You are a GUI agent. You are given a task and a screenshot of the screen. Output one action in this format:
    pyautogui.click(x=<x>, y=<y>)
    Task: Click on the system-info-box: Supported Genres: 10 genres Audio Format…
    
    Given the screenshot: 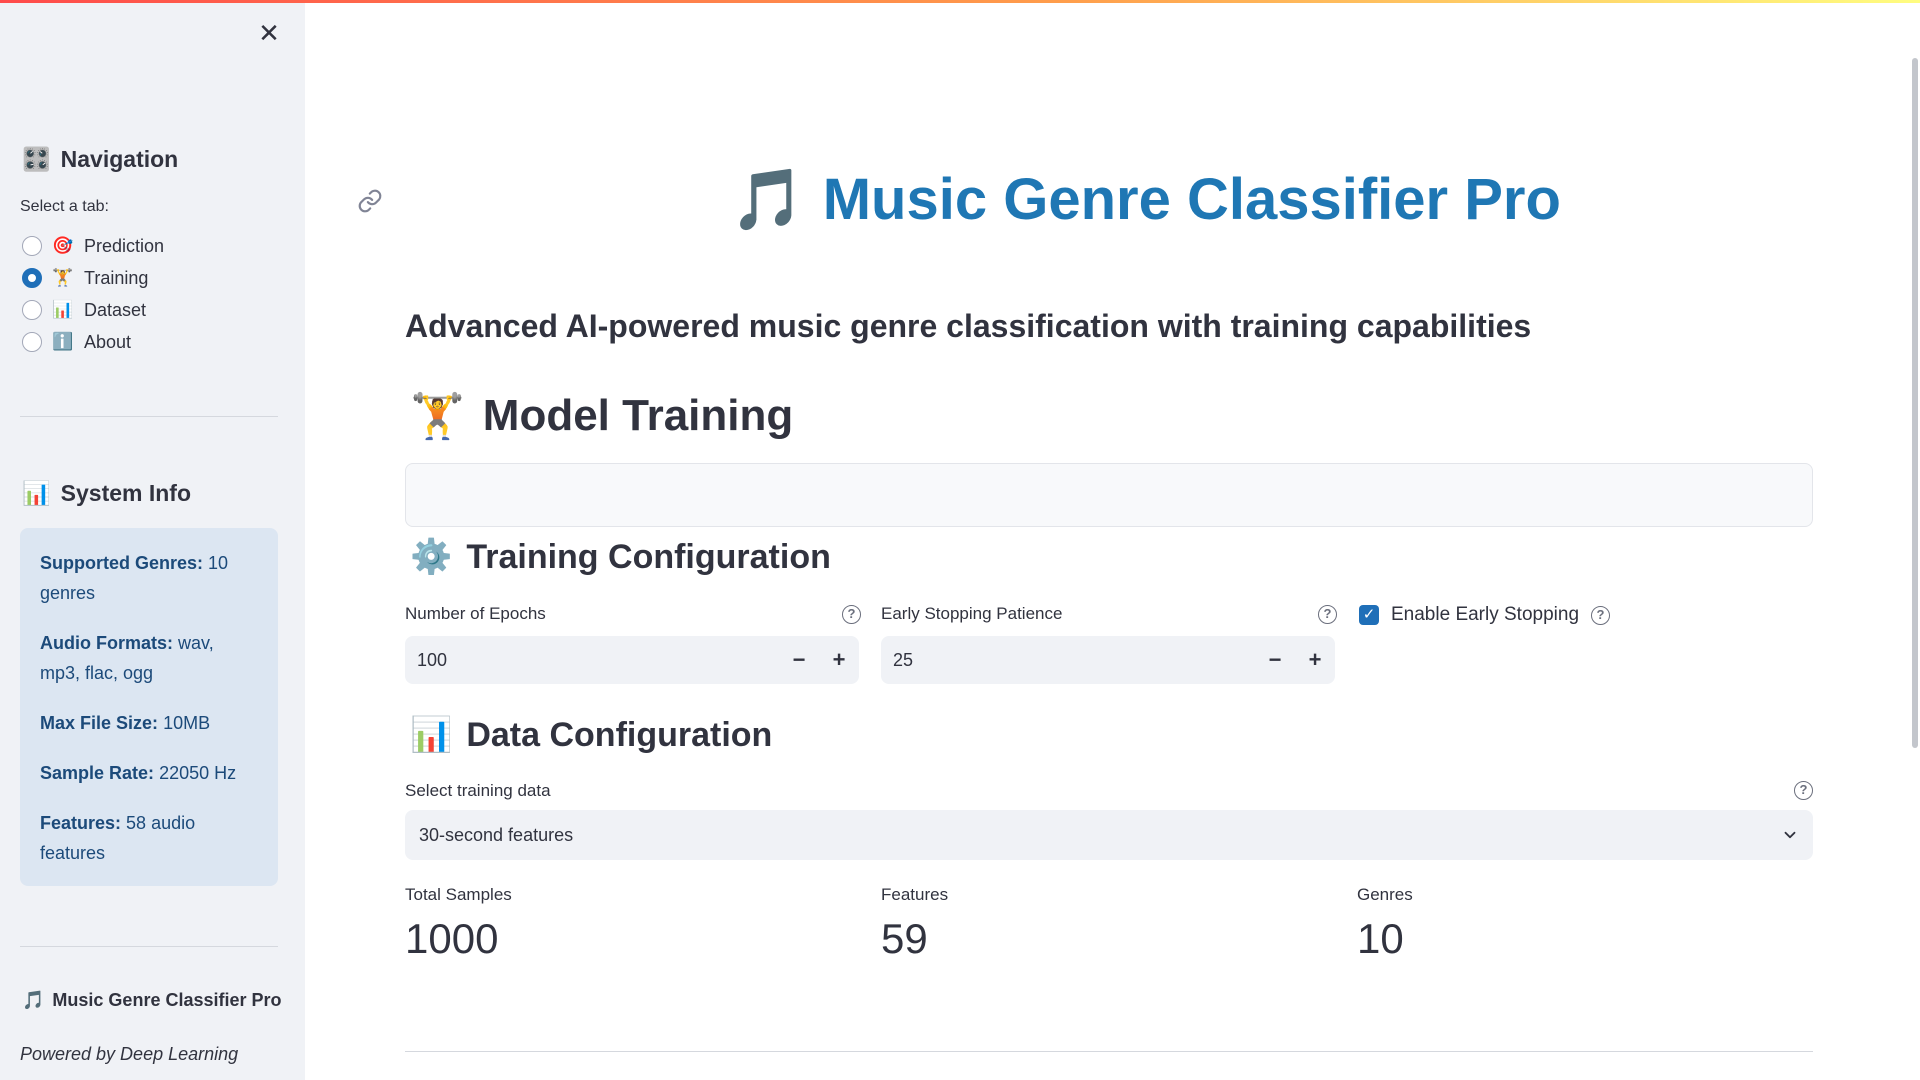 What is the action you would take?
    pyautogui.click(x=149, y=707)
    